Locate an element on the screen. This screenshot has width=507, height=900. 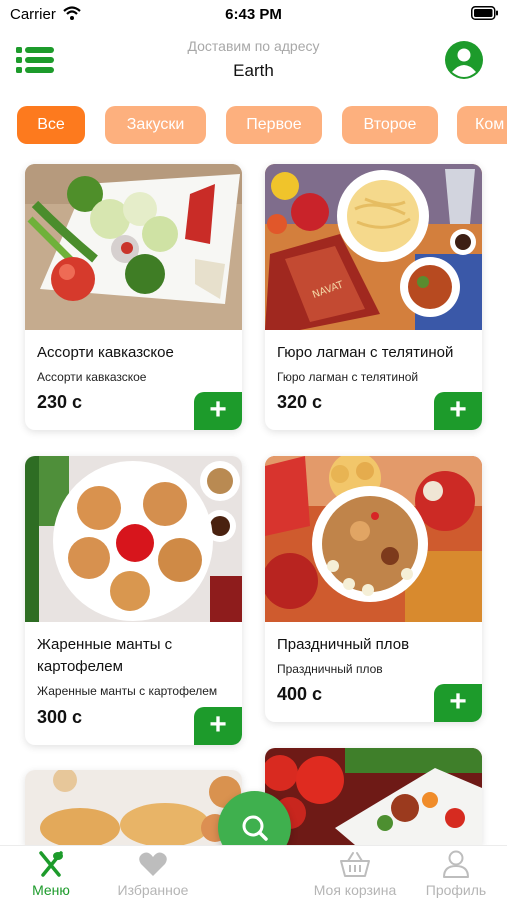
menu-list-button is located at coordinates (35, 60).